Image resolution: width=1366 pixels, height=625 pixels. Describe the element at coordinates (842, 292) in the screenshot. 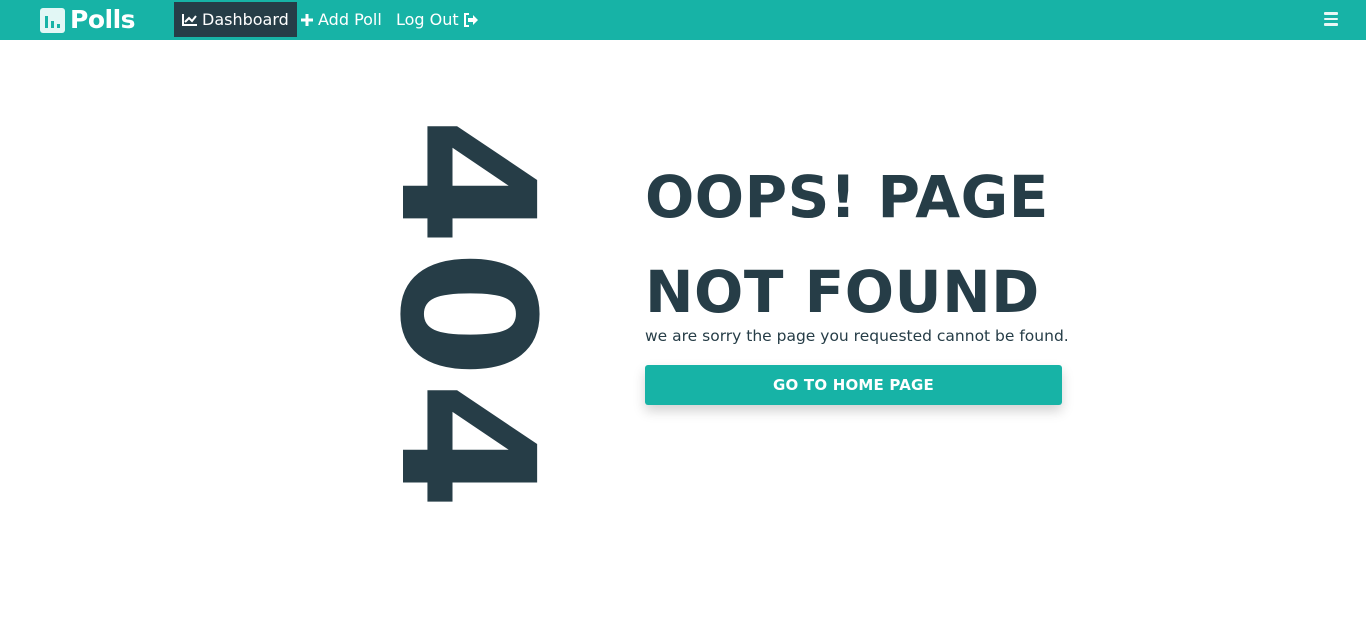

I see `error-heading-line-2: NOT FOUND` at that location.